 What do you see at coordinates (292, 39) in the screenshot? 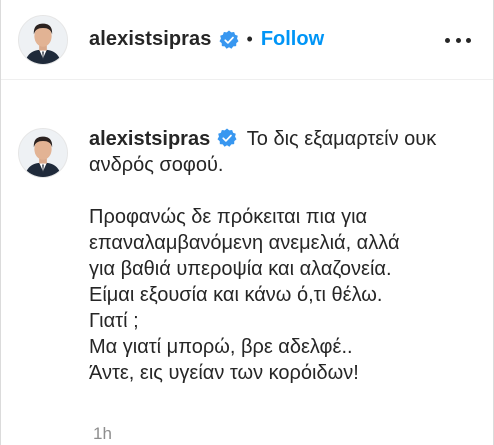
I see `follow-button: Follow` at bounding box center [292, 39].